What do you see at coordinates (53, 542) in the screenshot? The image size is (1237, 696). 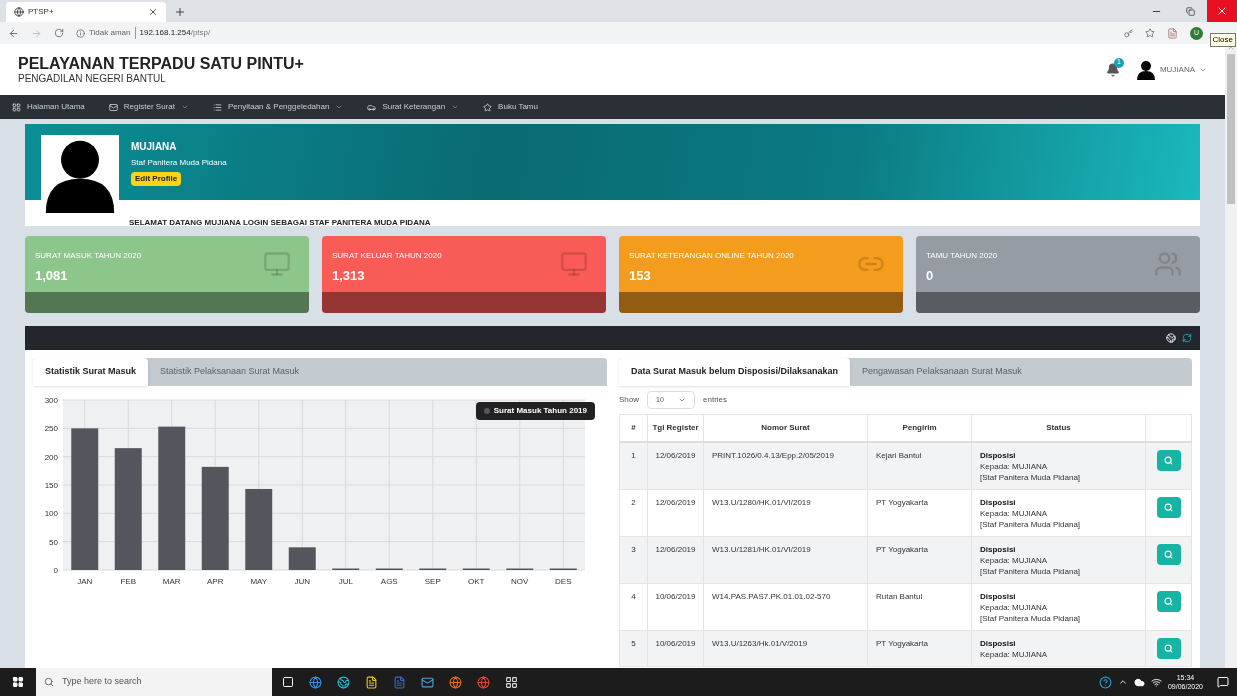 I see `y-tick-label: 50` at bounding box center [53, 542].